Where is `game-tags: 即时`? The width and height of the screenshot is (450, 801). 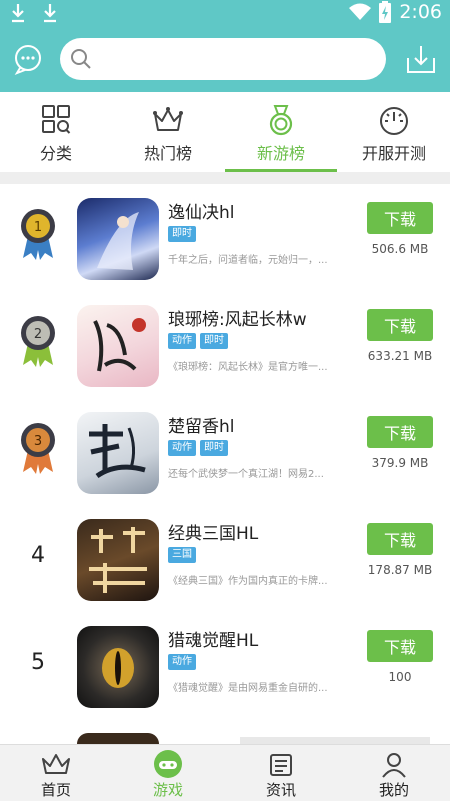
game-tags: 即时 is located at coordinates (182, 234).